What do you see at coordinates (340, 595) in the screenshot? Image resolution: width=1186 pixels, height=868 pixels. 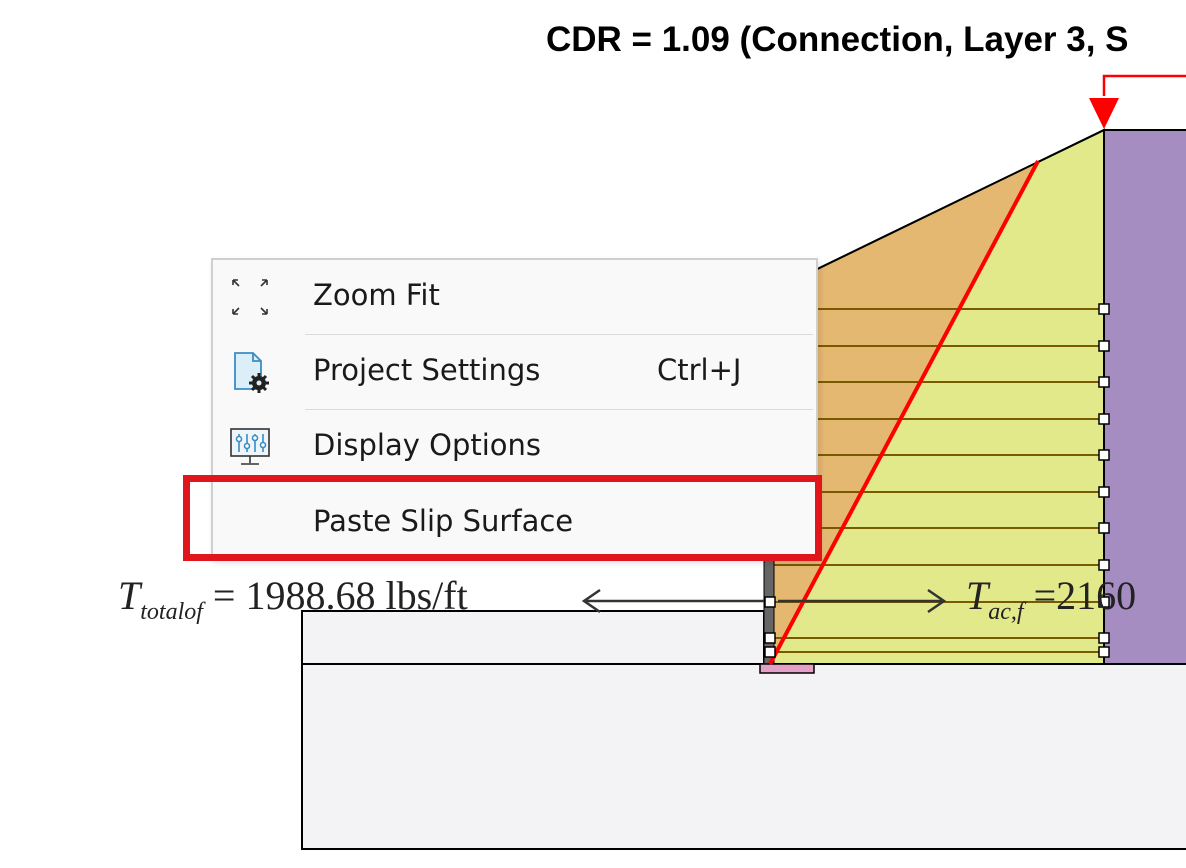 I see `left-force-value: = 1988.68 lbs/ft` at bounding box center [340, 595].